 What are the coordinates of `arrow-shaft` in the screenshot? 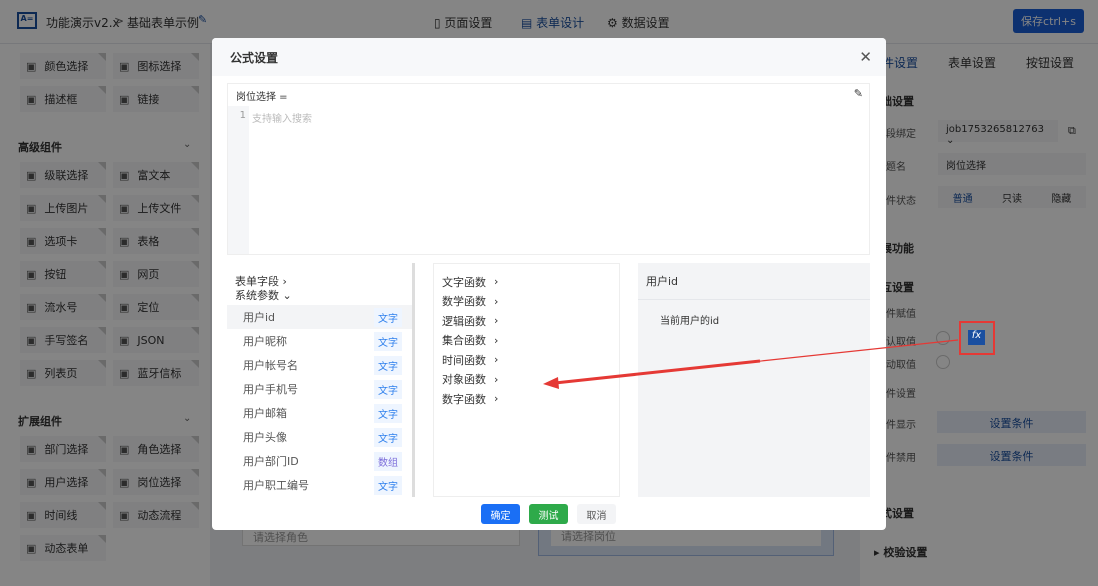 It's located at (657, 372).